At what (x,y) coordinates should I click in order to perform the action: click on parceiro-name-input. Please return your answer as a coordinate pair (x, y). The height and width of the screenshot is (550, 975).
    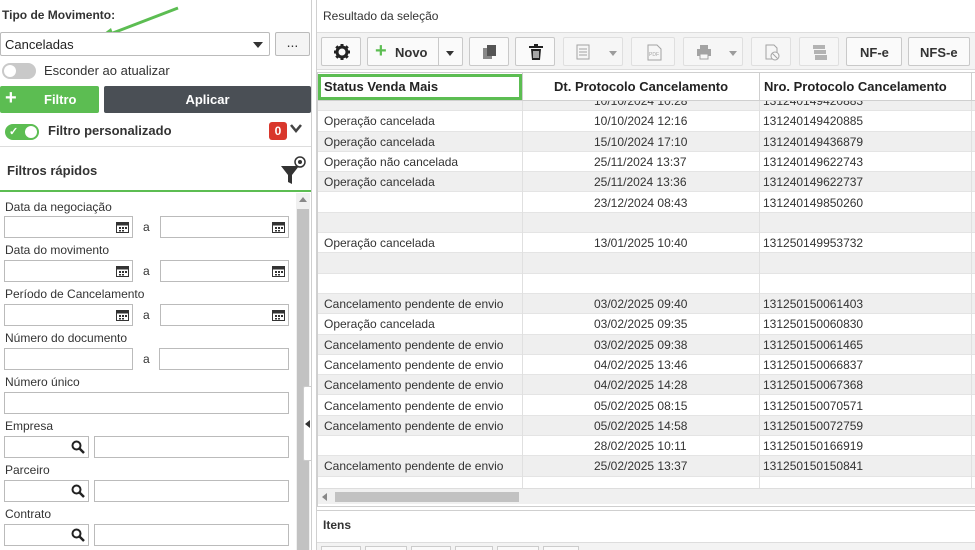
    Looking at the image, I should click on (191, 491).